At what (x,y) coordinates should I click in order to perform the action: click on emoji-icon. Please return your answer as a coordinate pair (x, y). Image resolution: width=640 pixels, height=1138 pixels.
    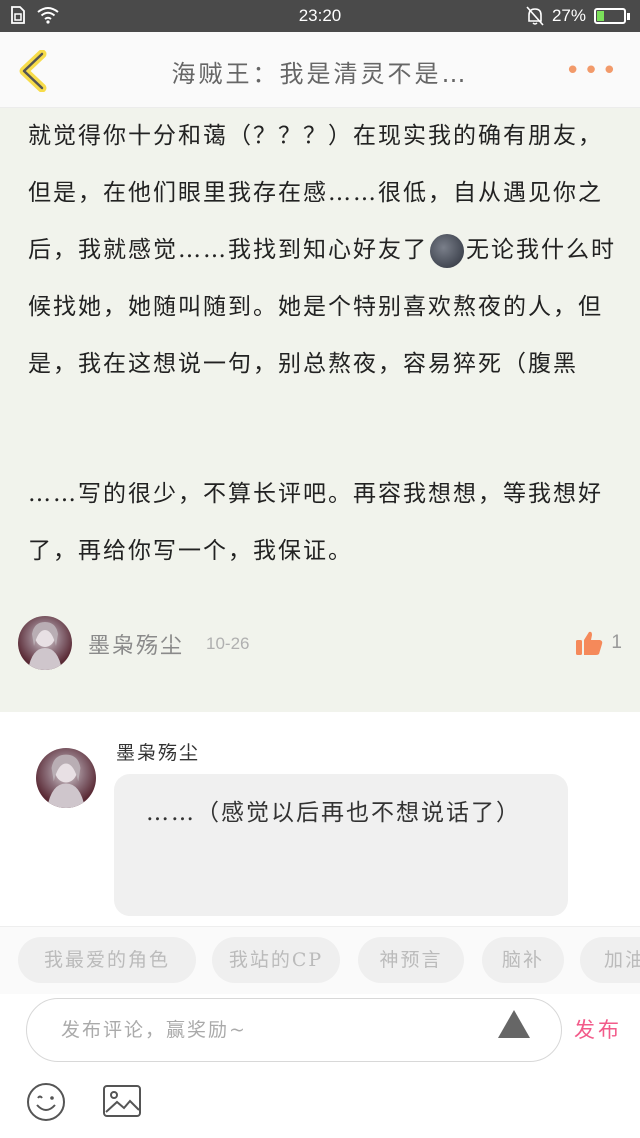
    Looking at the image, I should click on (46, 1102).